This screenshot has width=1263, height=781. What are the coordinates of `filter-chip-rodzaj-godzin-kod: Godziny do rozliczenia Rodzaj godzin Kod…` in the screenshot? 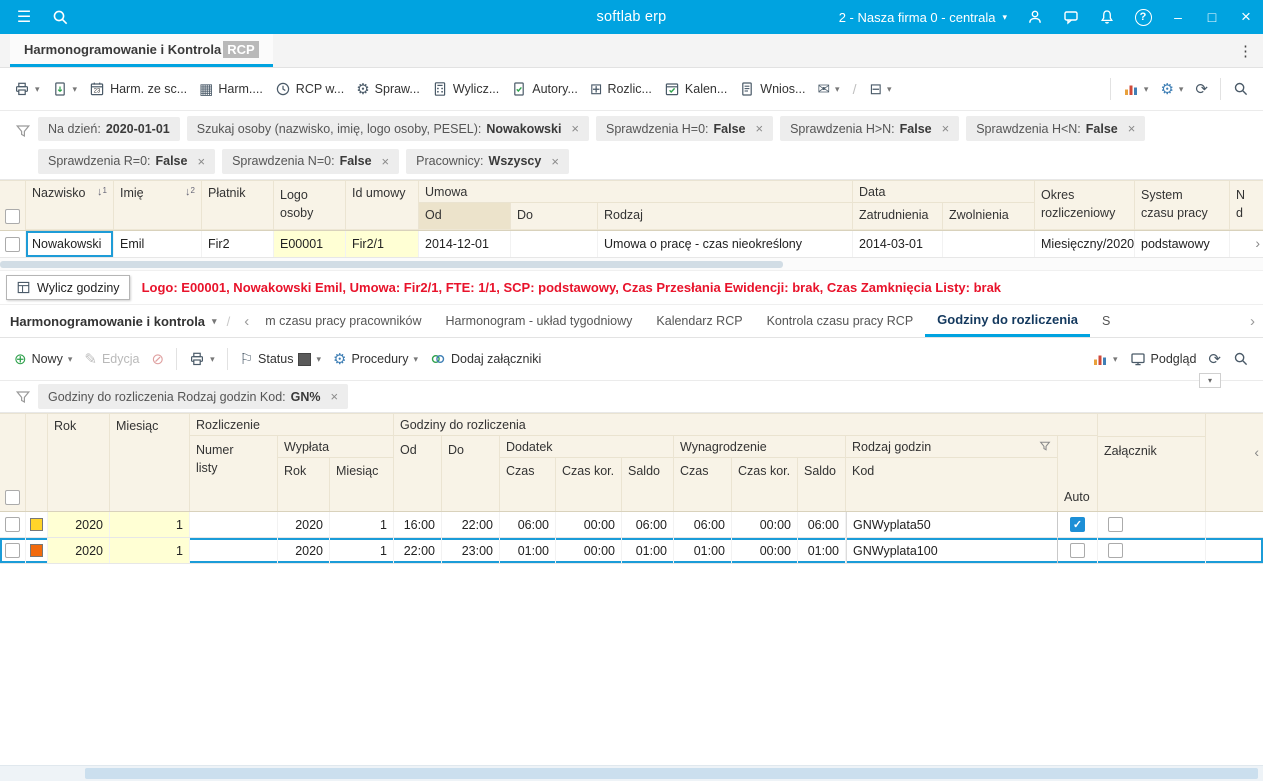 It's located at (193, 396).